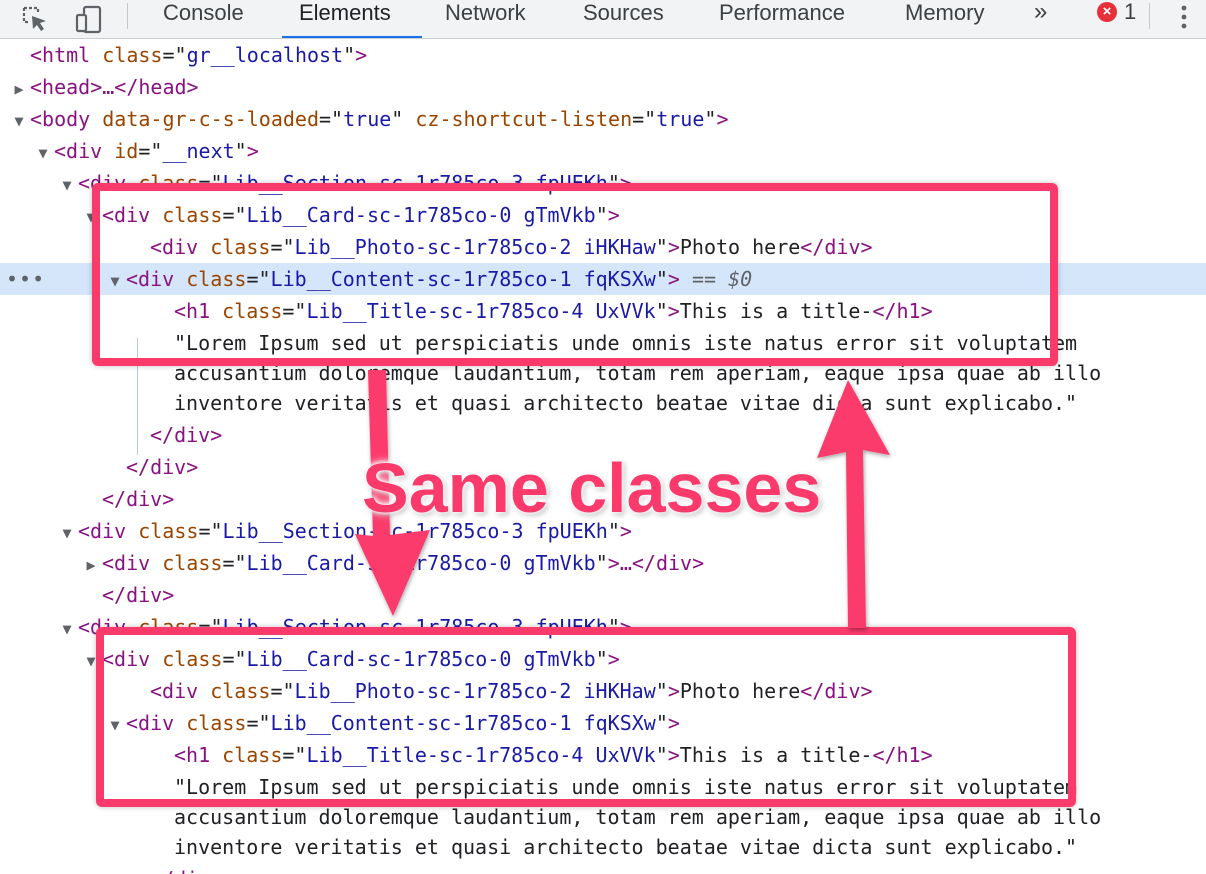 The height and width of the screenshot is (874, 1206). Describe the element at coordinates (1149, 16) in the screenshot. I see `toolbar-divider-right` at that location.